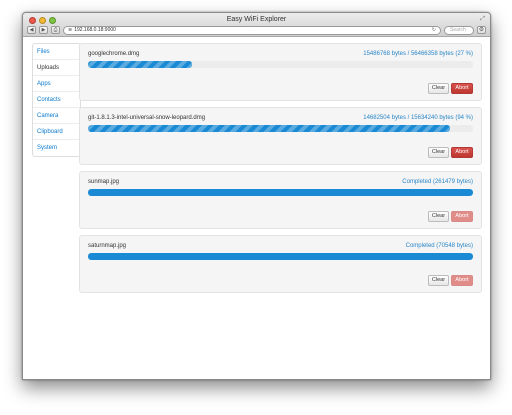 Image resolution: width=512 pixels, height=415 pixels. I want to click on sidebar-item-uploads: Uploads, so click(57, 68).